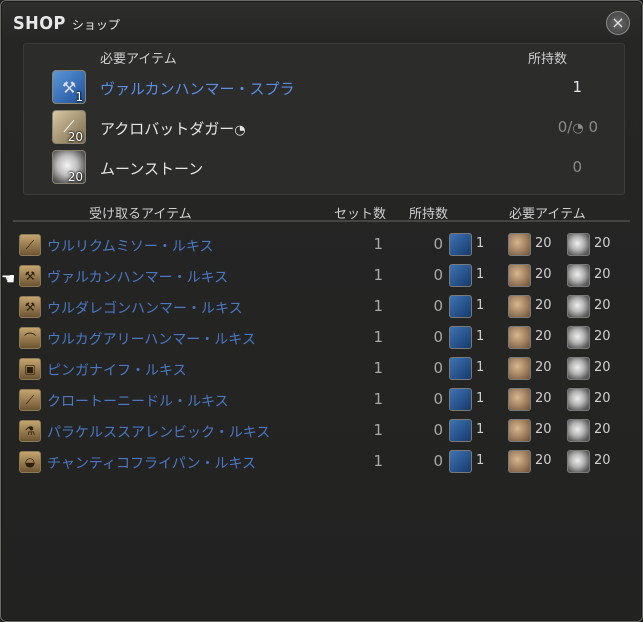  What do you see at coordinates (95, 25) in the screenshot?
I see `title-shop-jp: ショップ` at bounding box center [95, 25].